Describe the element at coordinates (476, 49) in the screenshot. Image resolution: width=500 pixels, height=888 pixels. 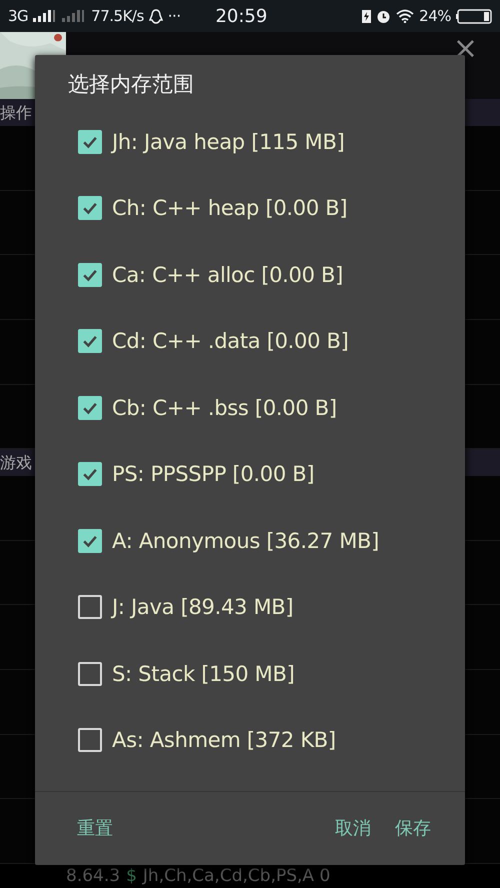
I see `close-button: ×` at that location.